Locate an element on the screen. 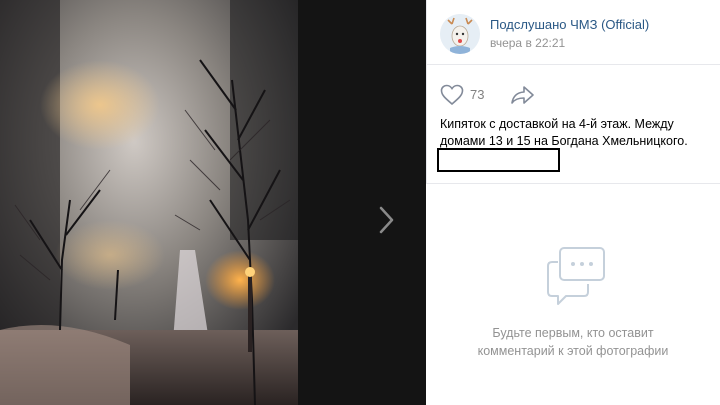 This screenshot has height=405, width=720. like-count: 73 is located at coordinates (477, 94).